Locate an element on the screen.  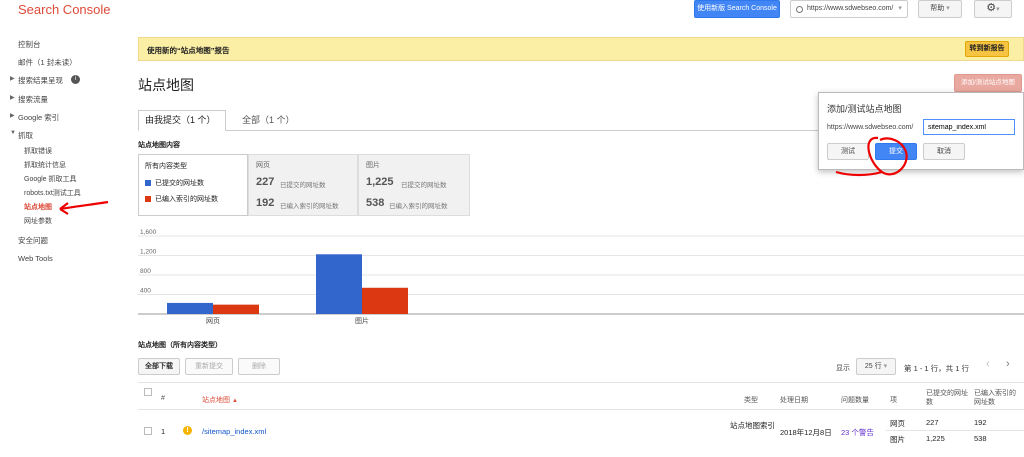
gear-icon: ⚙ is located at coordinates (991, 8).